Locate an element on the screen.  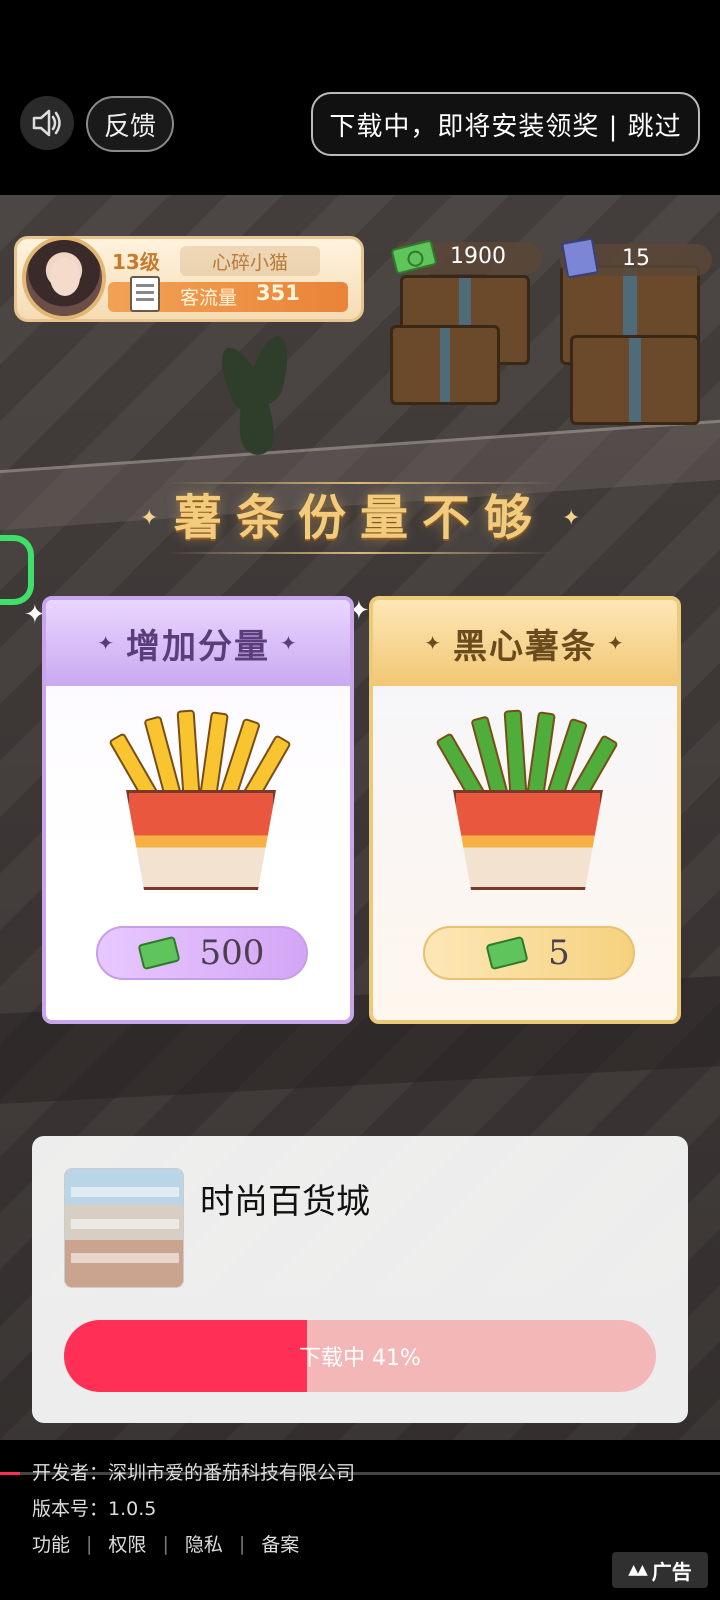
version-info: 版本号：1.0.5 is located at coordinates (94, 1509).